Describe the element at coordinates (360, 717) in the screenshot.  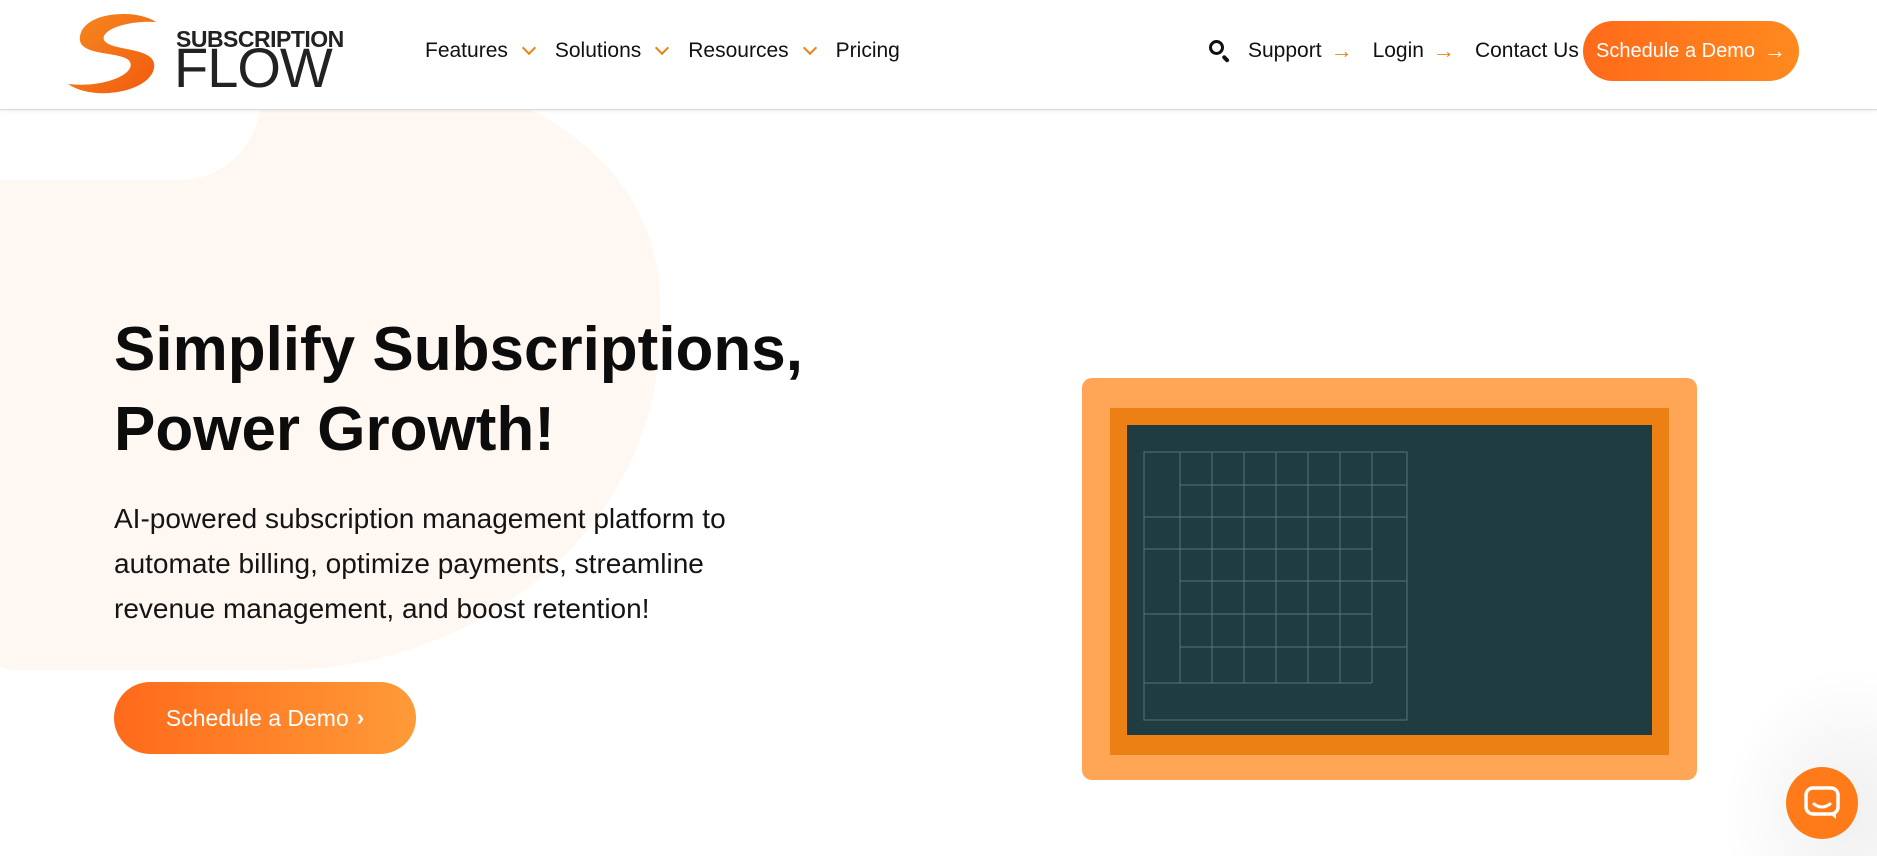
I see `chevron-right-icon: ›` at that location.